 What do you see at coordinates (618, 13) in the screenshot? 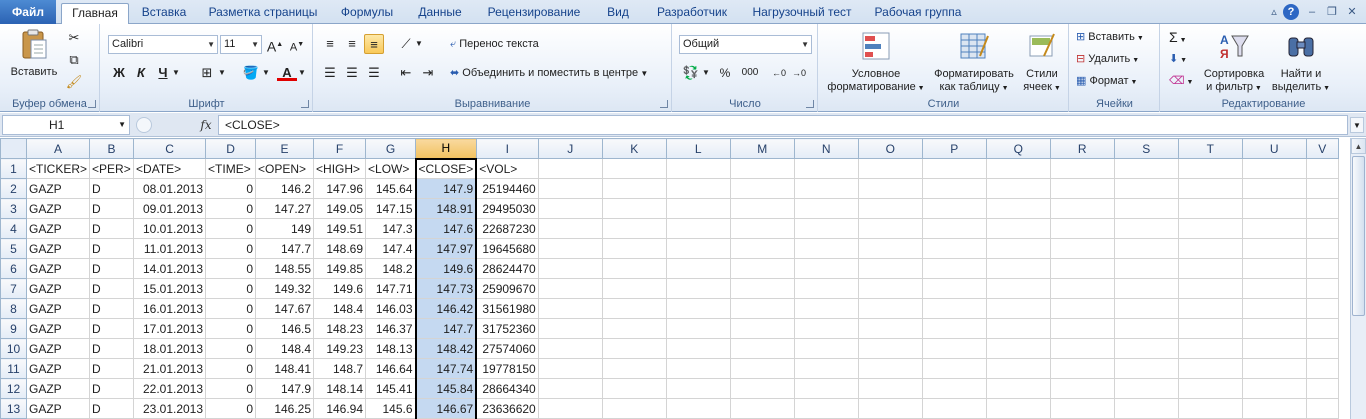
I see `tab-view: Вид` at bounding box center [618, 13].